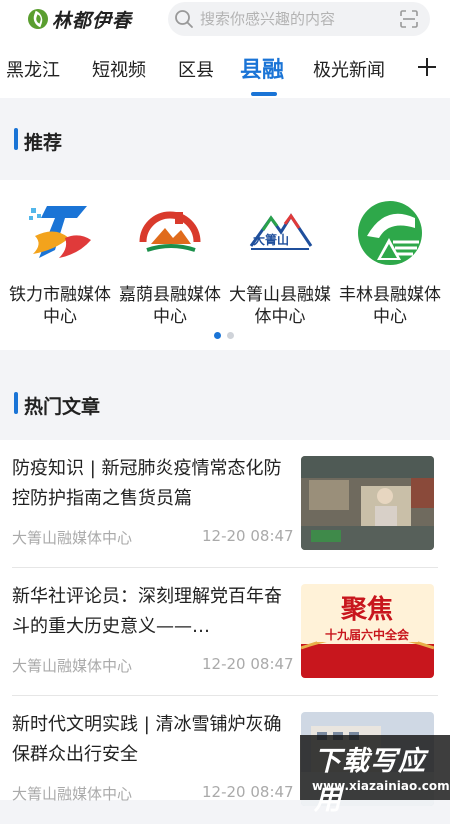 Image resolution: width=450 pixels, height=824 pixels. I want to click on top-bar: 林都伊春, so click(225, 20).